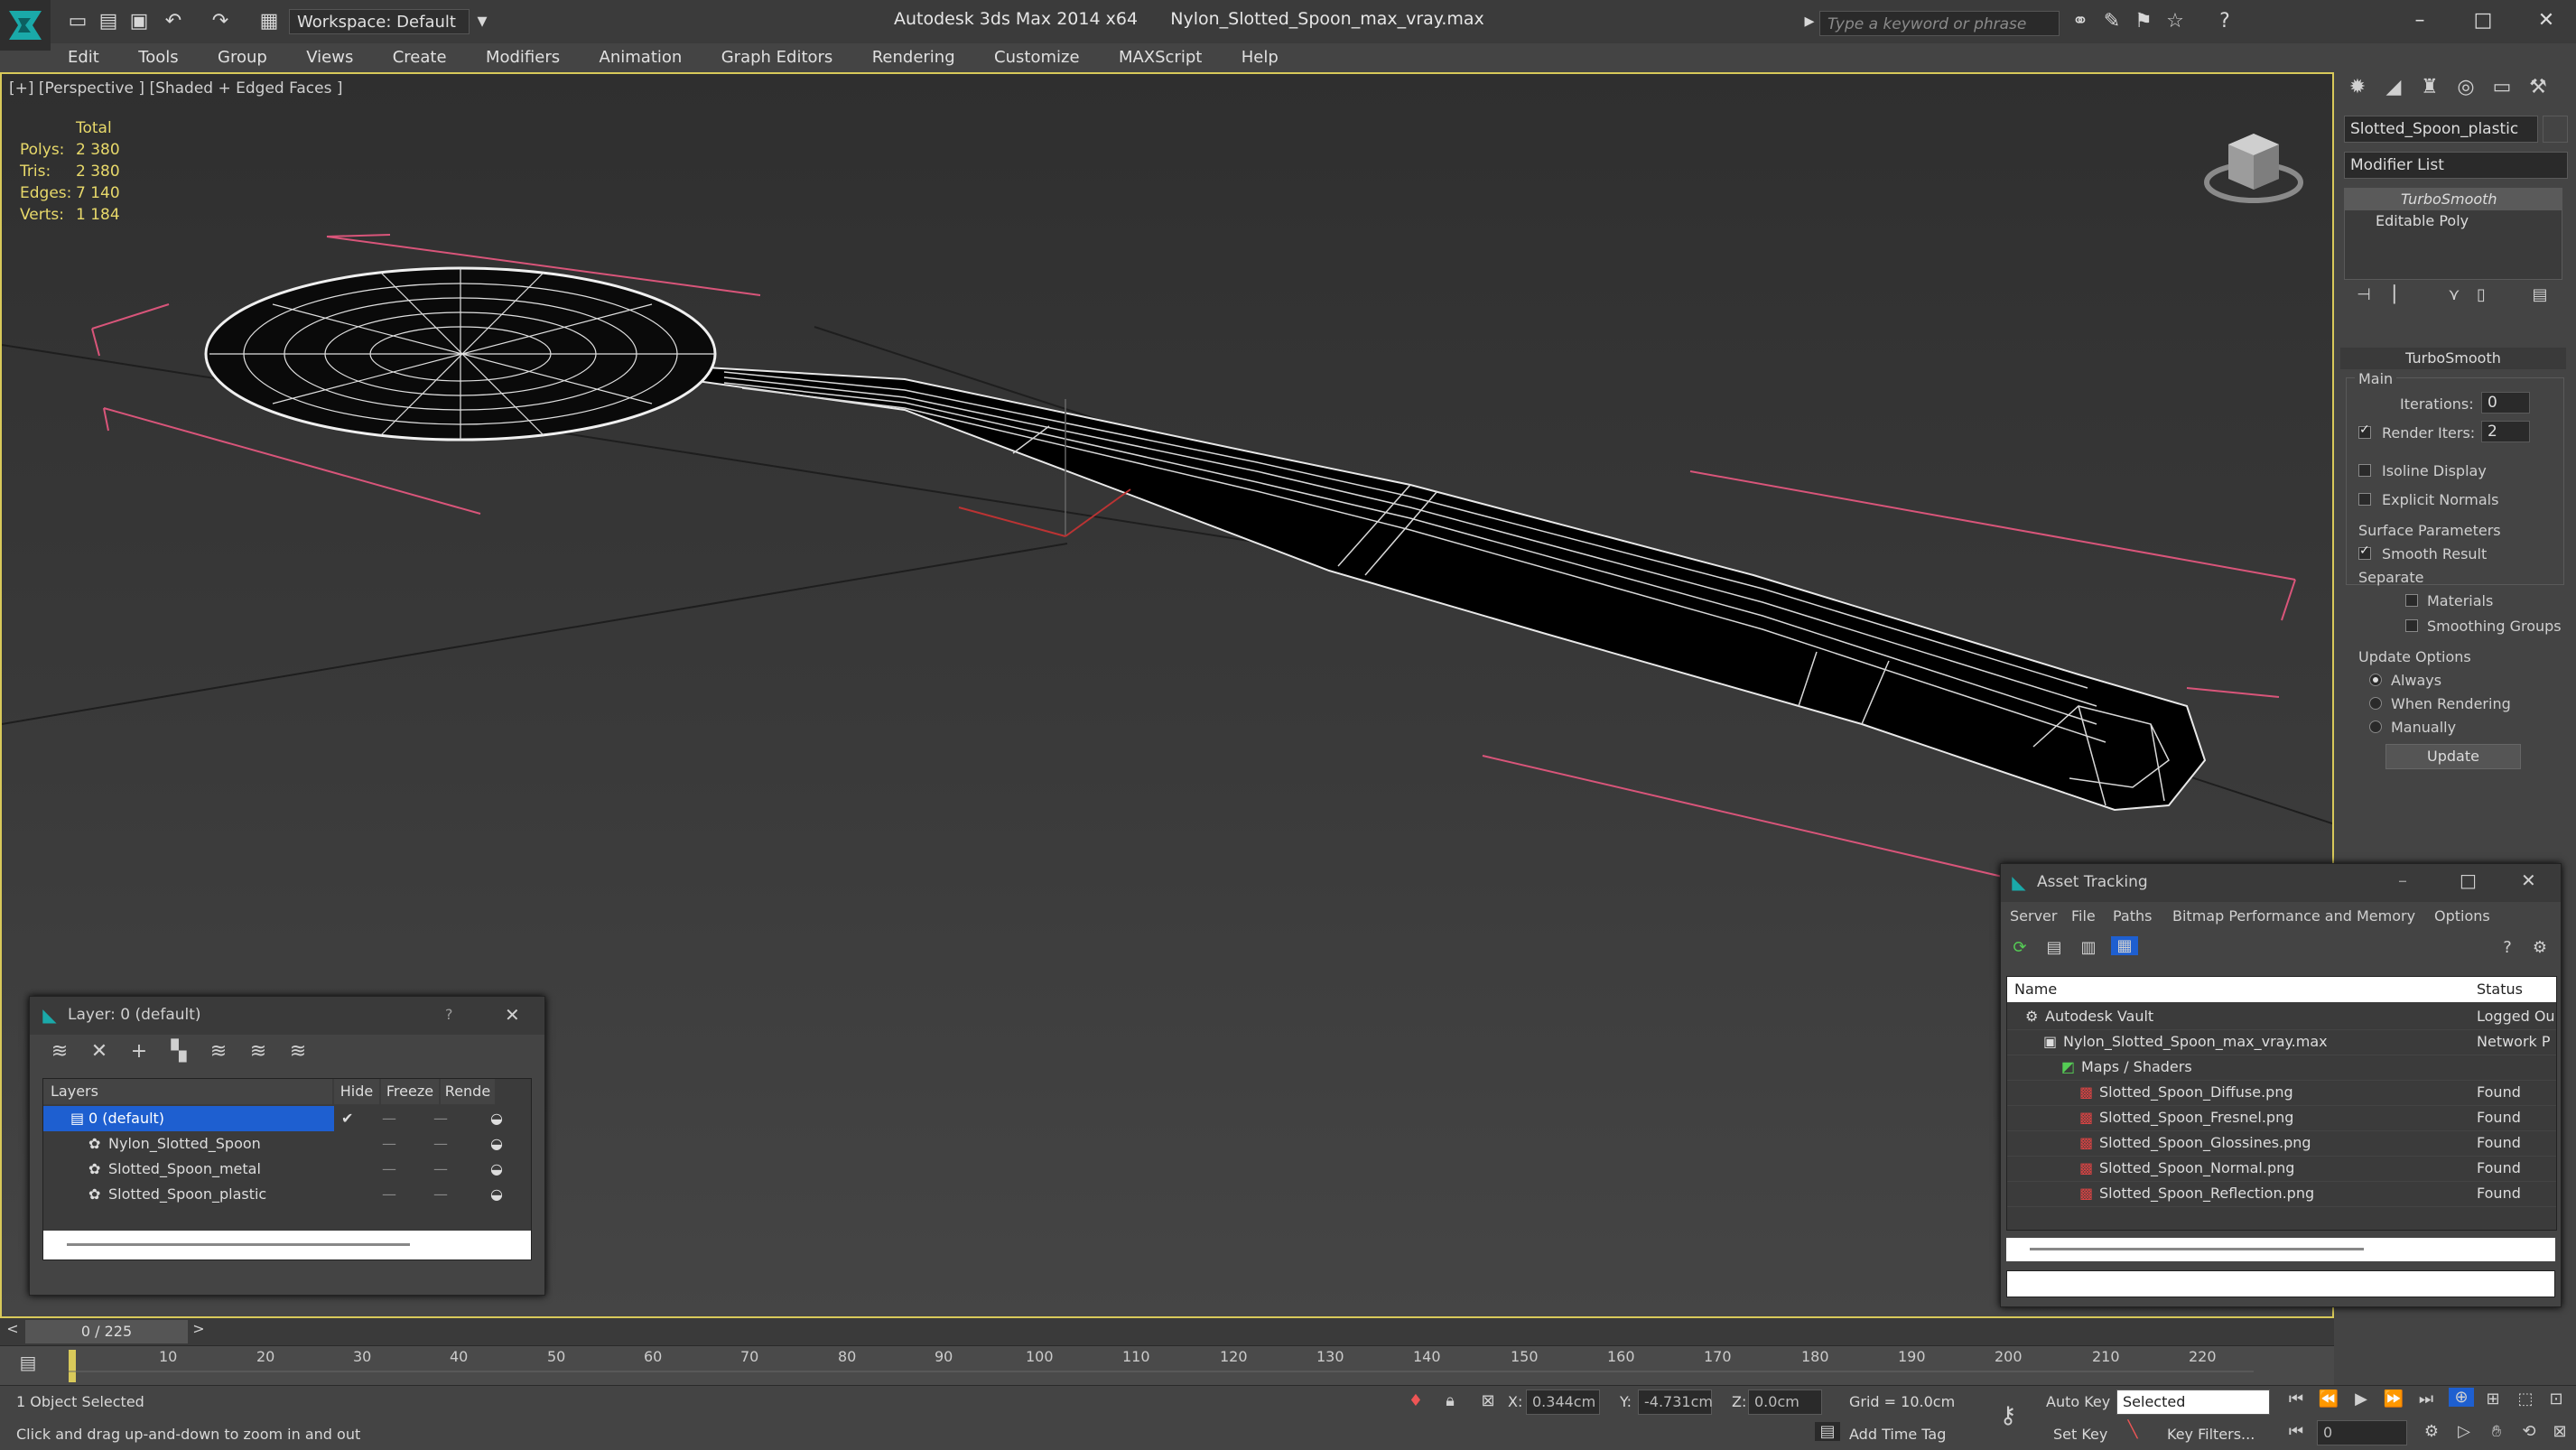 The height and width of the screenshot is (1450, 2576). What do you see at coordinates (2033, 916) in the screenshot?
I see `asset-menu-server: Server` at bounding box center [2033, 916].